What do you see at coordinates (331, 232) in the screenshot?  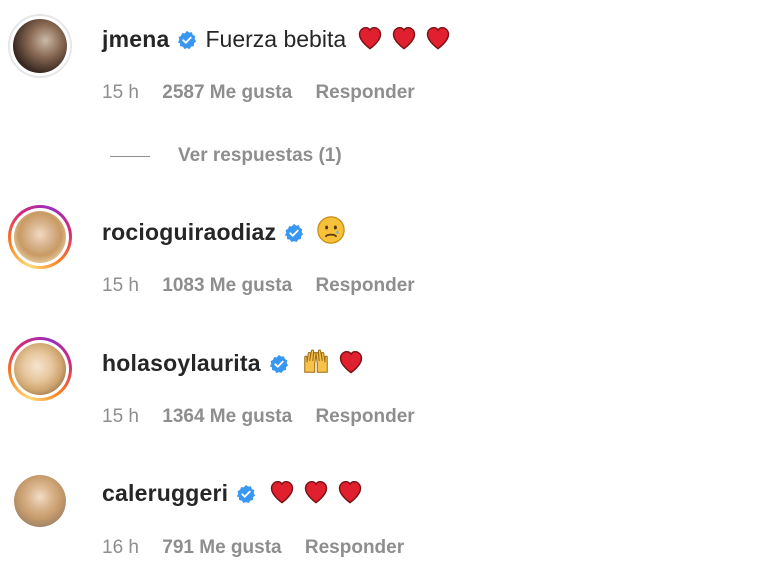 I see `sad-face-icon` at bounding box center [331, 232].